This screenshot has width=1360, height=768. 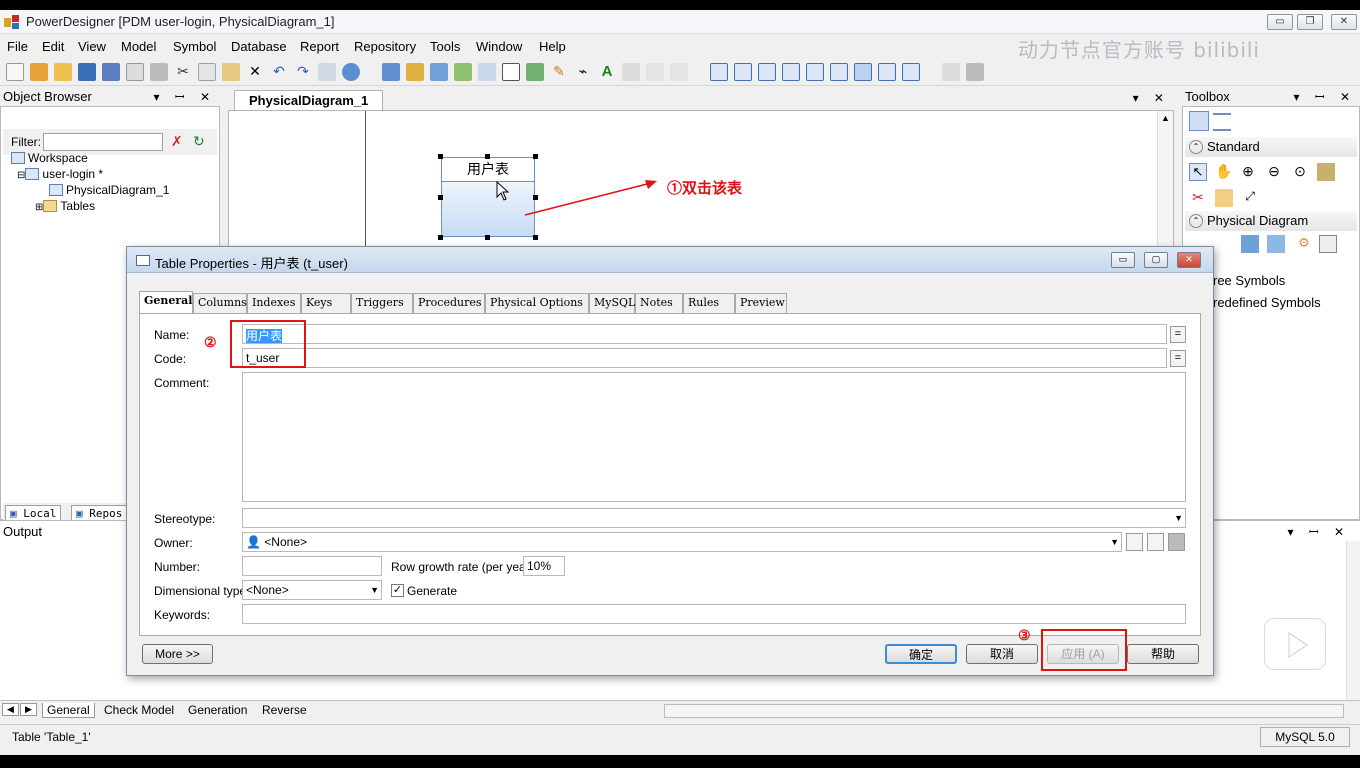 I want to click on menu-window: Window, so click(x=499, y=46).